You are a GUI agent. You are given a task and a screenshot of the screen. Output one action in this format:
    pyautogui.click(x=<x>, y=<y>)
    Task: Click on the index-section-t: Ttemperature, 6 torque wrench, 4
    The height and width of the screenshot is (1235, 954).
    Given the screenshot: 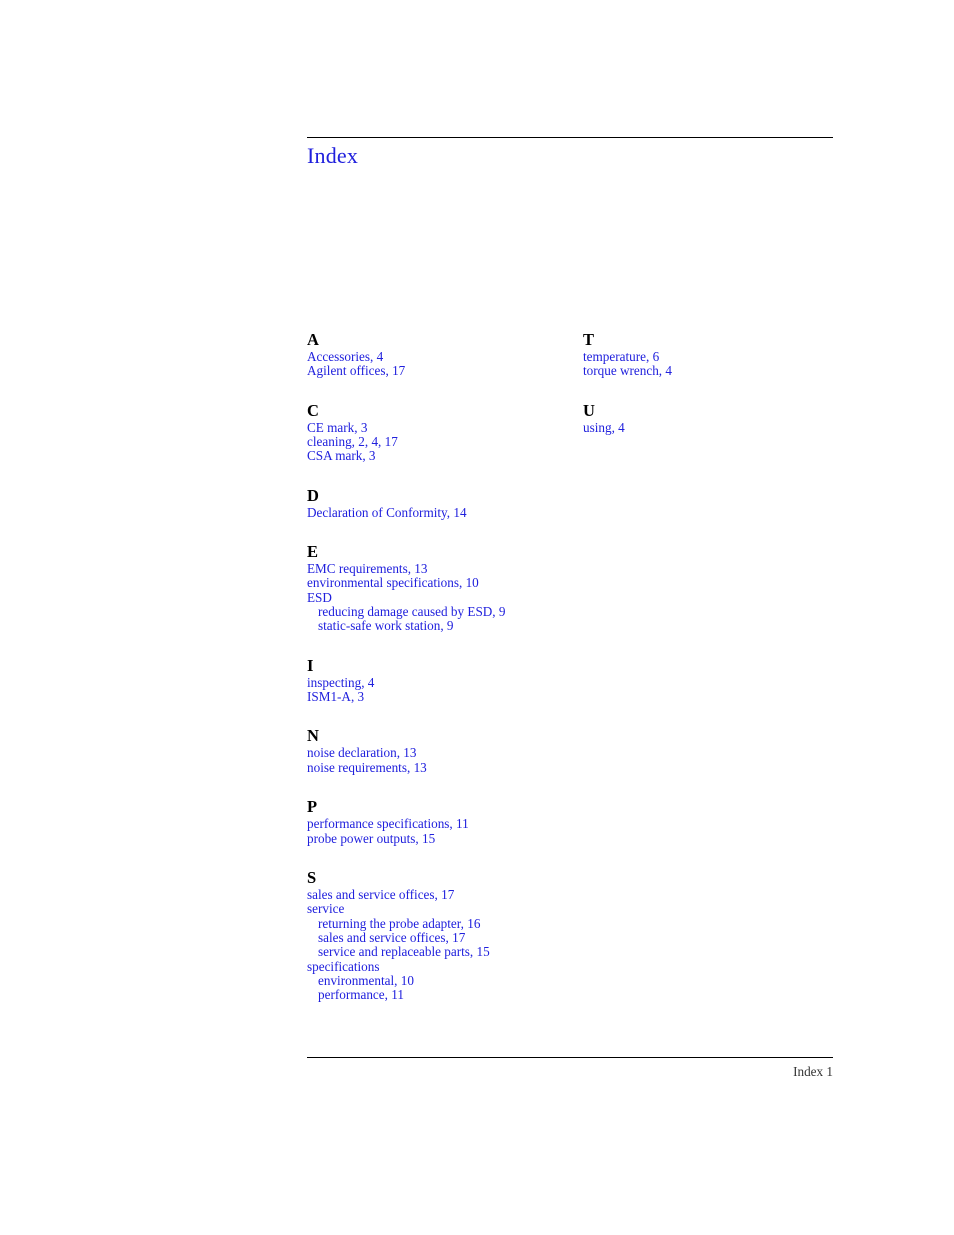 What is the action you would take?
    pyautogui.click(x=708, y=354)
    